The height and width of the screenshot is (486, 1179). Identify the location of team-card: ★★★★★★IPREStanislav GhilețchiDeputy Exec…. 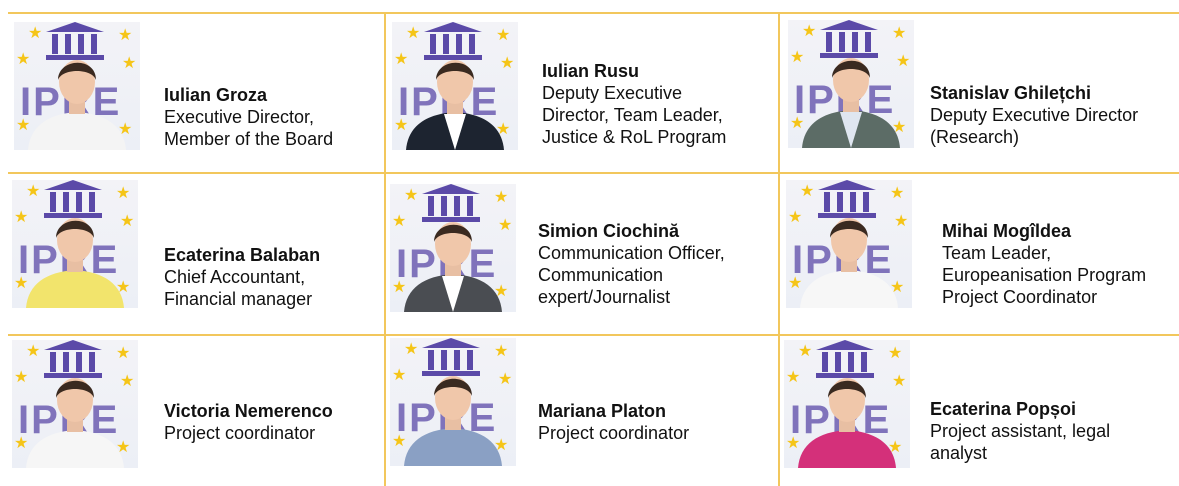
(978, 92).